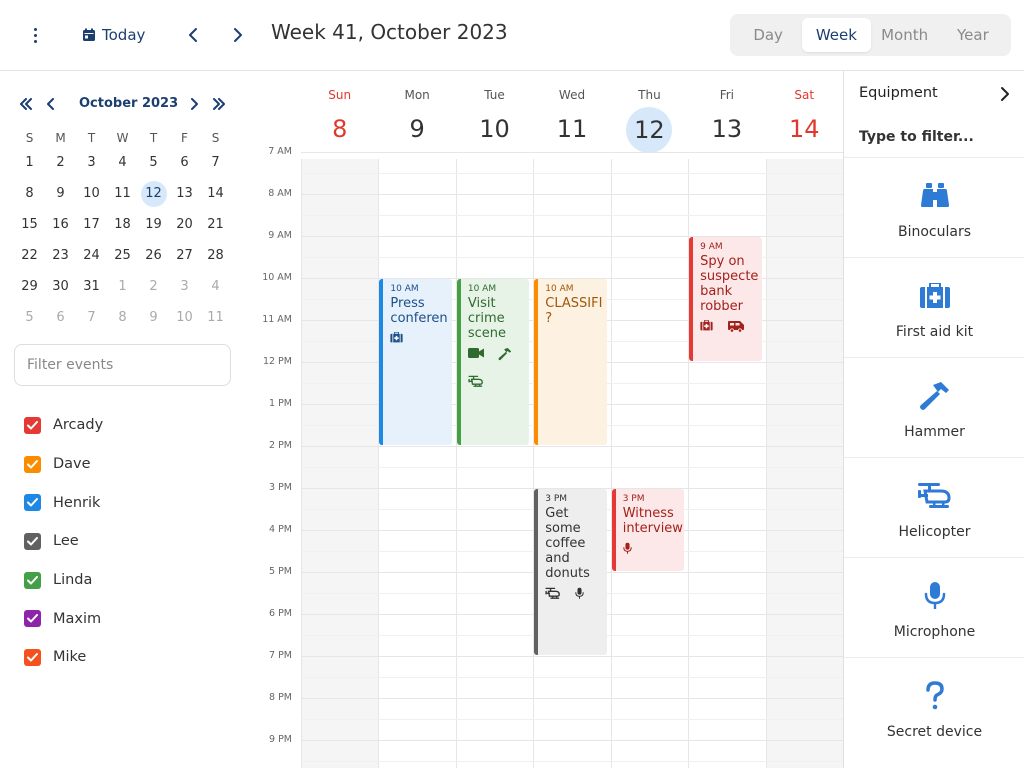 The image size is (1024, 768). Describe the element at coordinates (280, 193) in the screenshot. I see `time-label: 8 AM` at that location.